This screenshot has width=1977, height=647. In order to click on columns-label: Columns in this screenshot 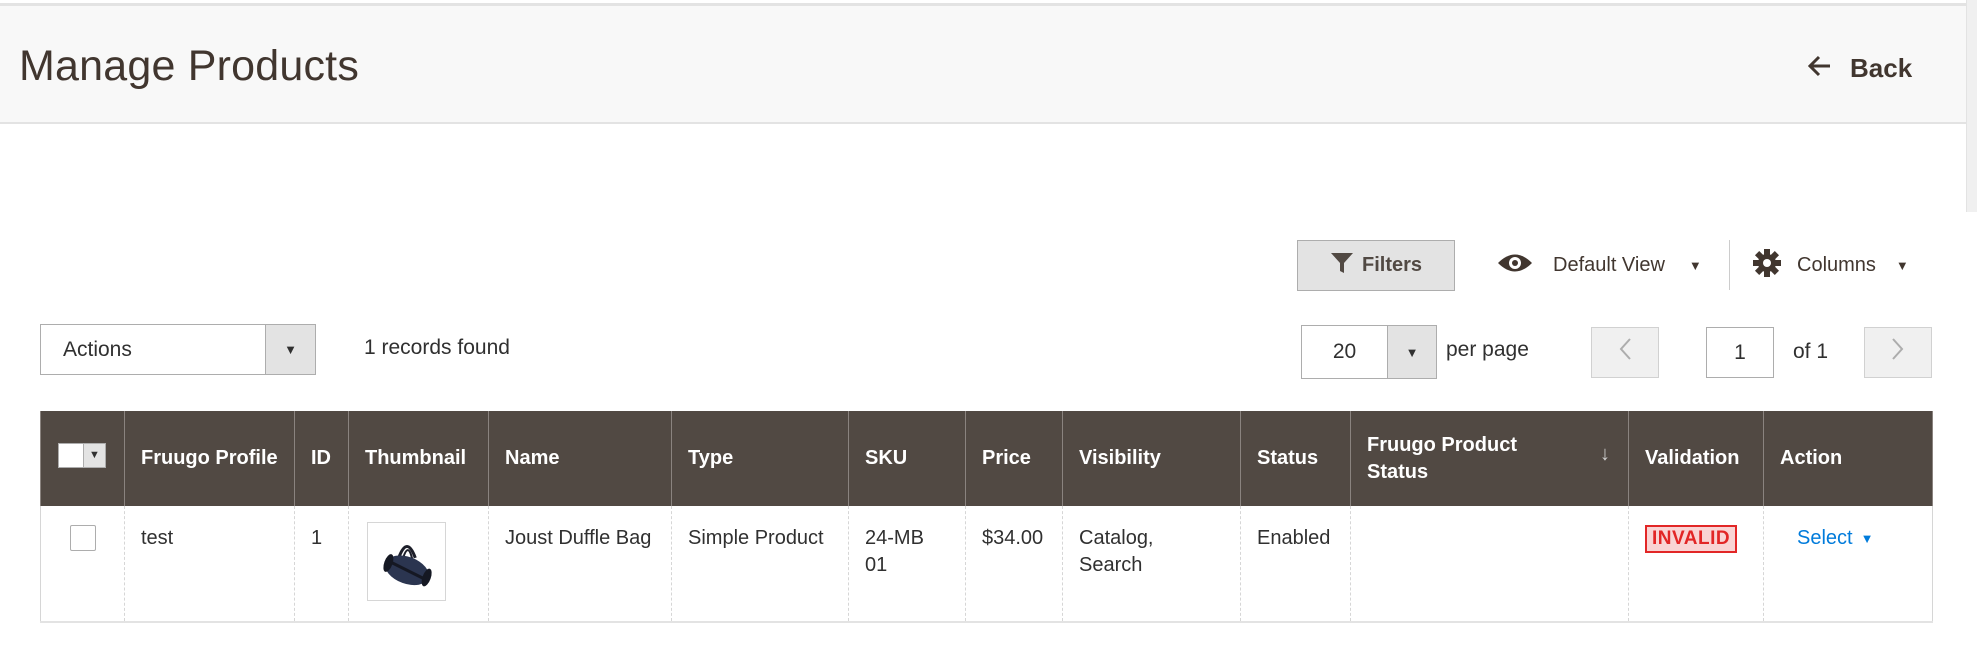, I will do `click(1836, 265)`.